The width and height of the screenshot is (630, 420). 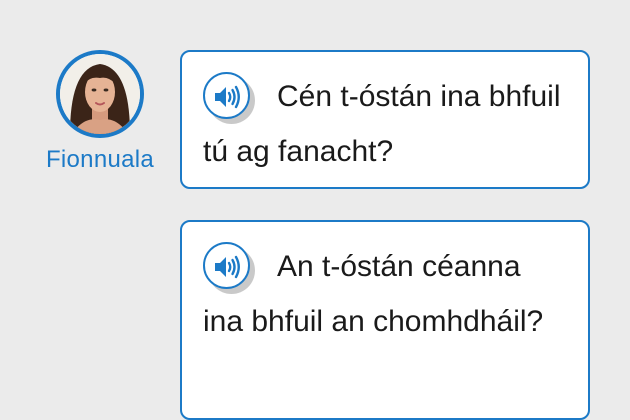 I want to click on speaker-name: Fionnuala, so click(x=100, y=159).